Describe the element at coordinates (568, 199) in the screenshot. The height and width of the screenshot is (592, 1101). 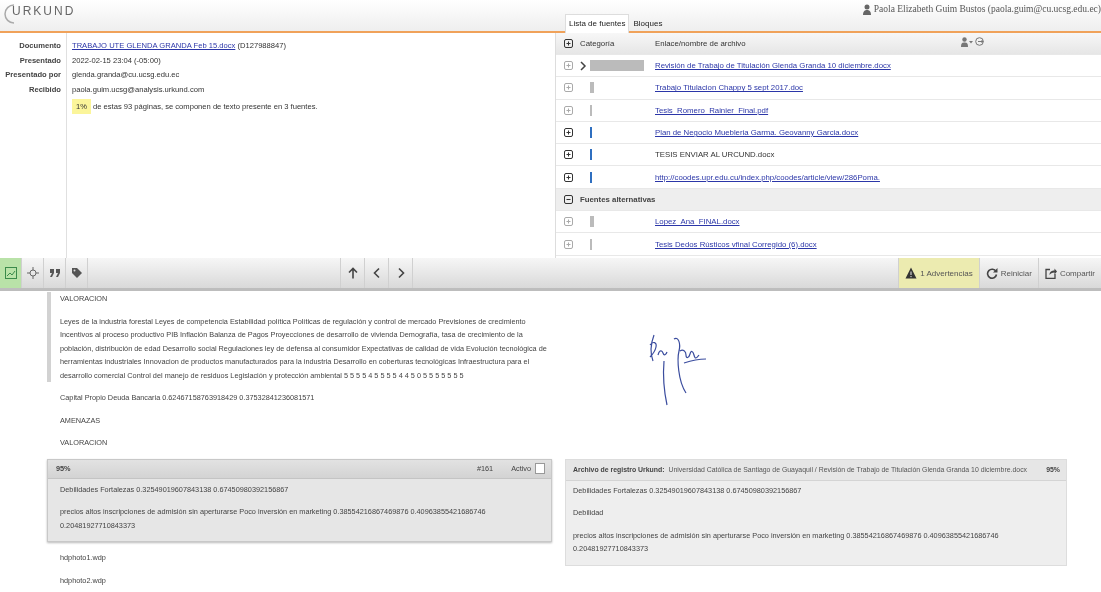
I see `collapse-icon` at that location.